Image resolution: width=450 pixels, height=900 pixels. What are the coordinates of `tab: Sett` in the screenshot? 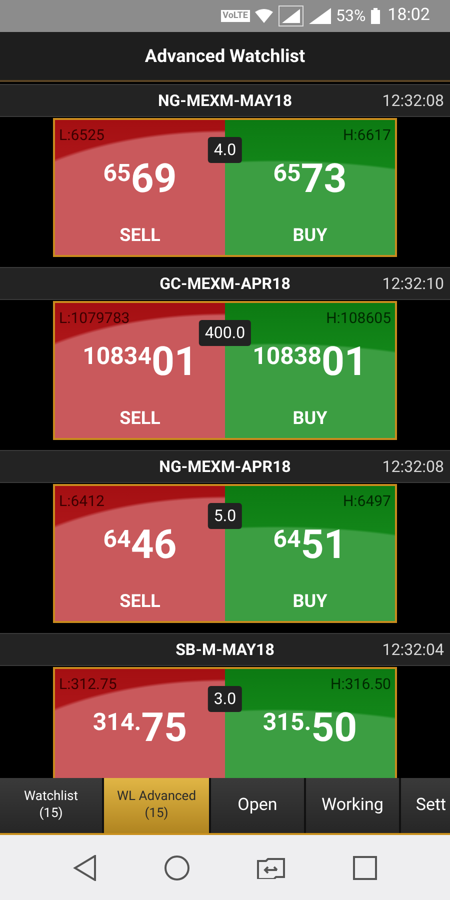 It's located at (425, 805).